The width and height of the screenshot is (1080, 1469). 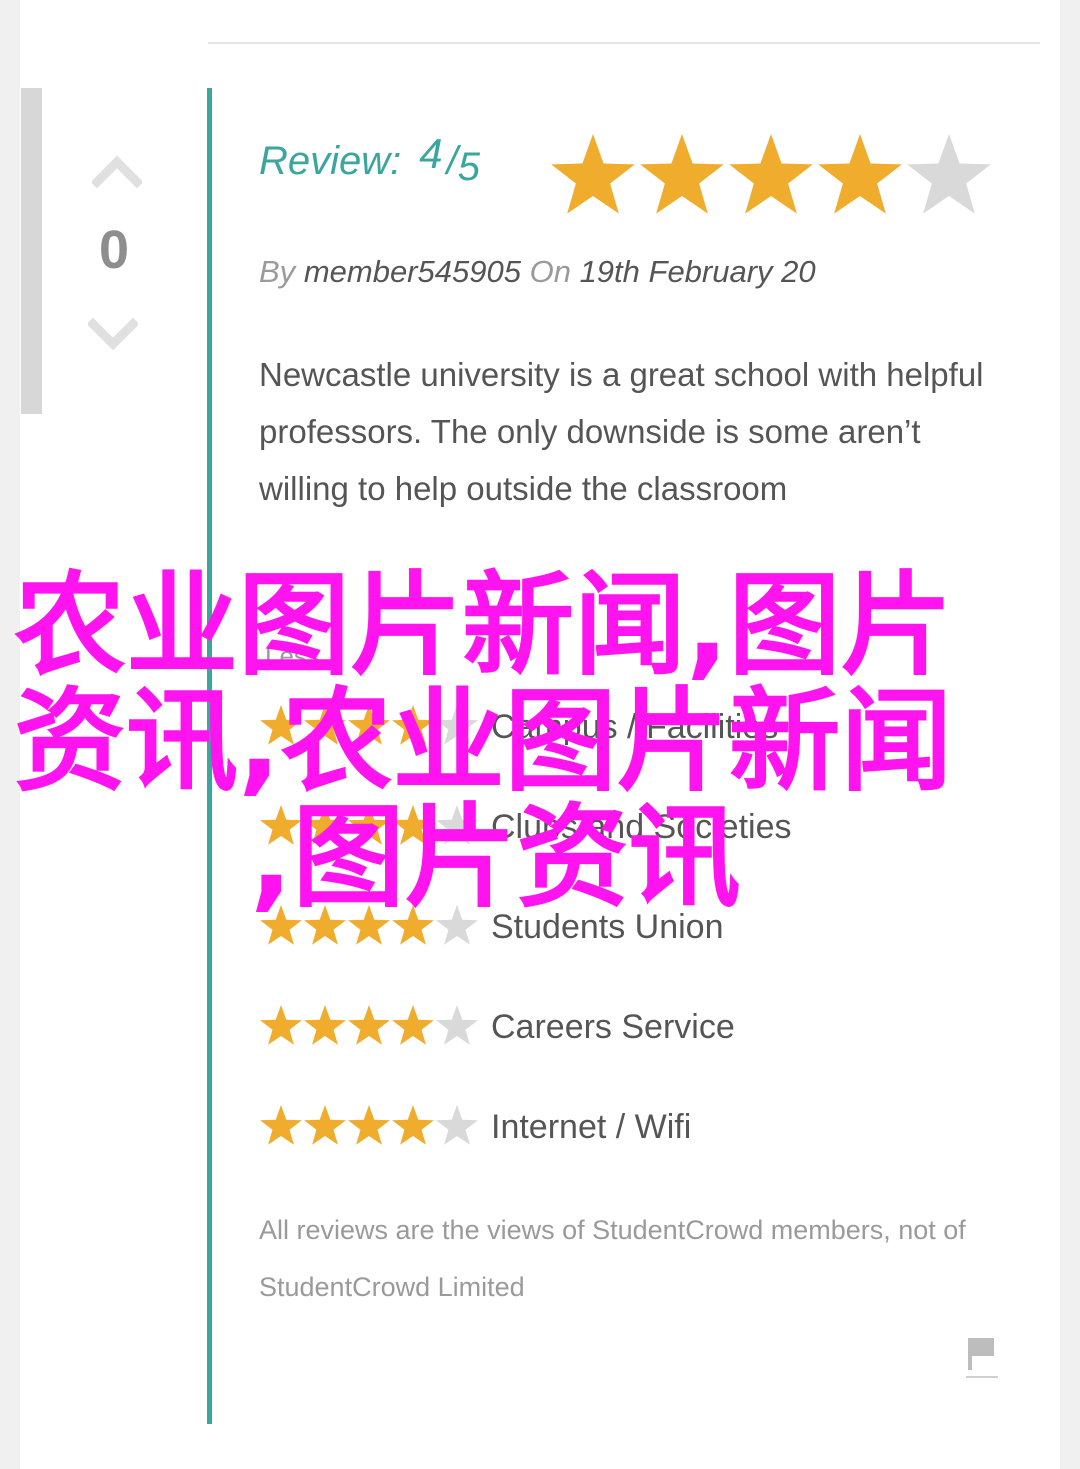 What do you see at coordinates (613, 1027) in the screenshot?
I see `category-name: Careers Service` at bounding box center [613, 1027].